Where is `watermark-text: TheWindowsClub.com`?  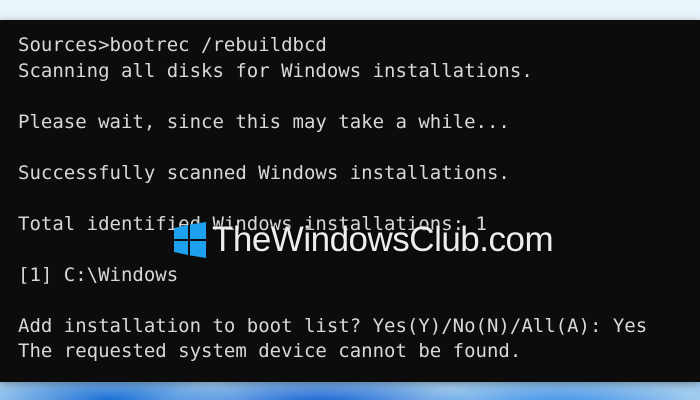
watermark-text: TheWindowsClub.com is located at coordinates (383, 239).